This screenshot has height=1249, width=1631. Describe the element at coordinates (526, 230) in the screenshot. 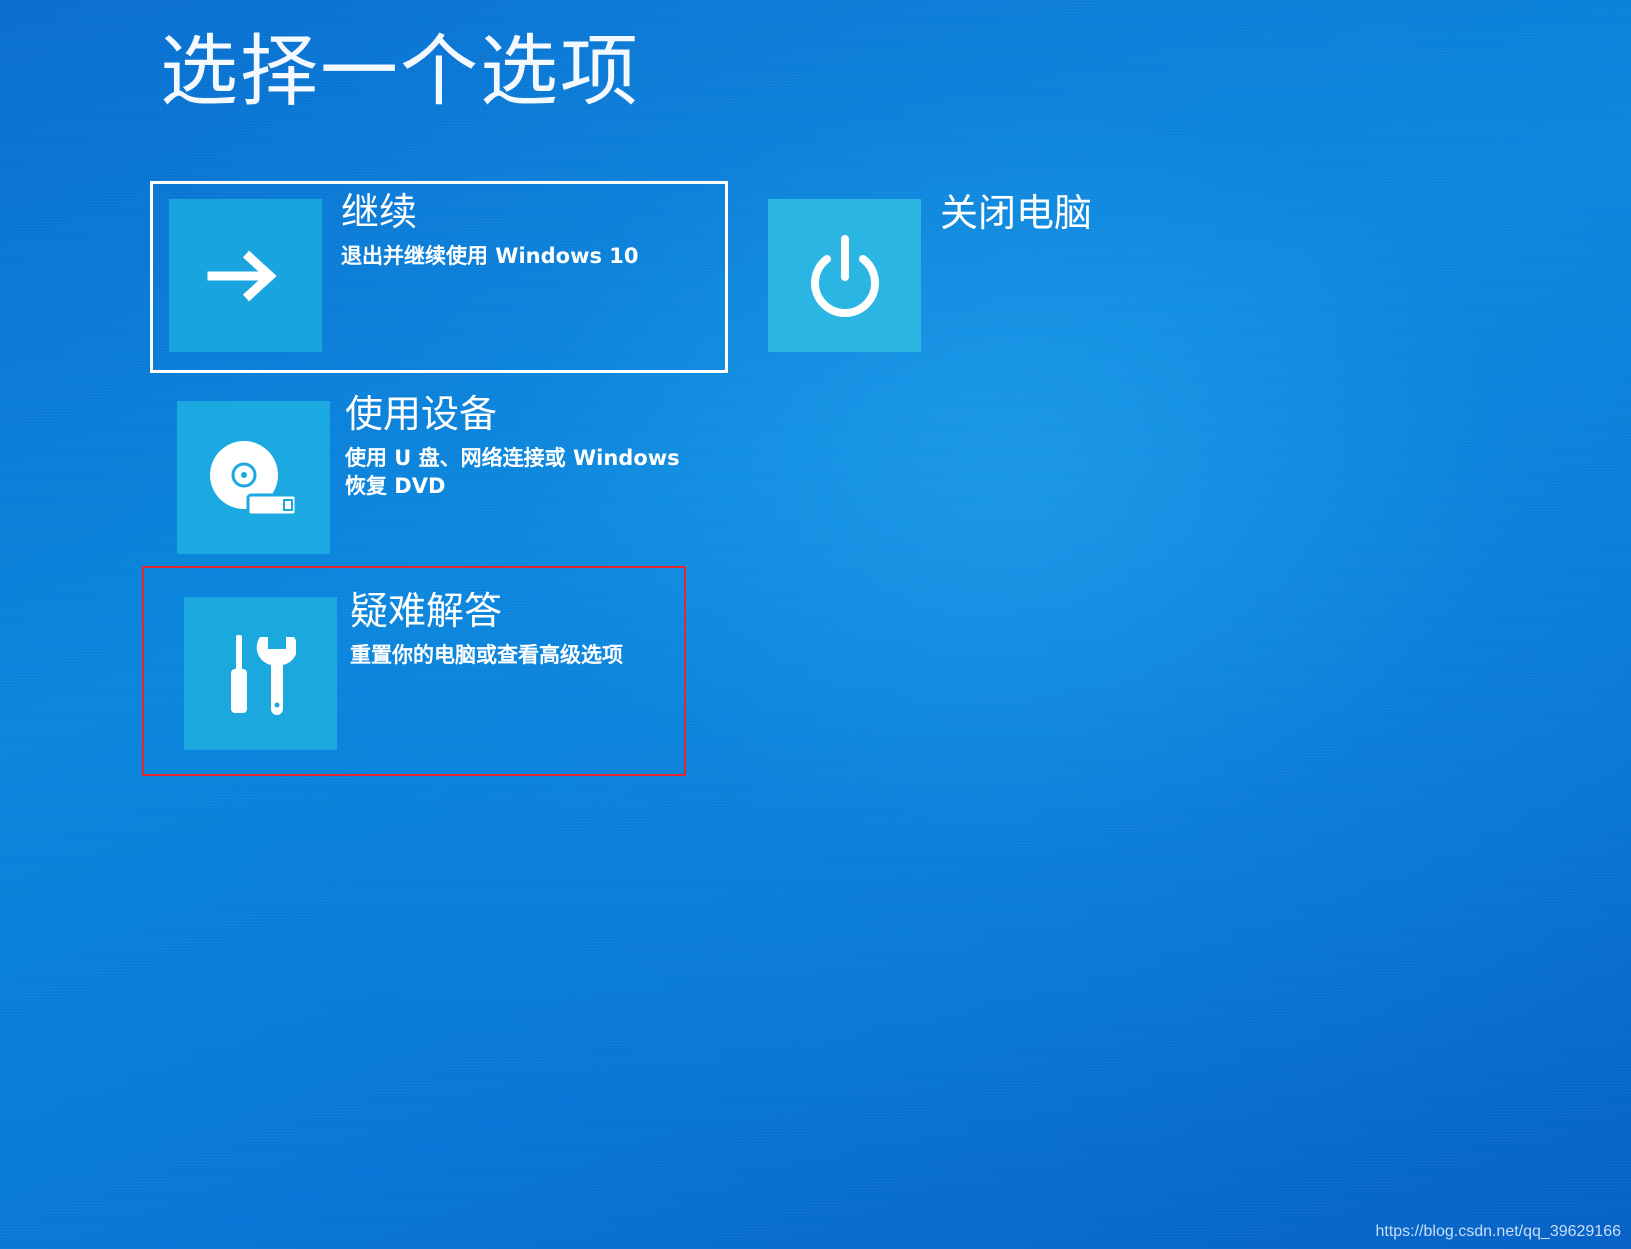

I see `continue-text: 继续 退出并继续使用 Windows 10` at that location.